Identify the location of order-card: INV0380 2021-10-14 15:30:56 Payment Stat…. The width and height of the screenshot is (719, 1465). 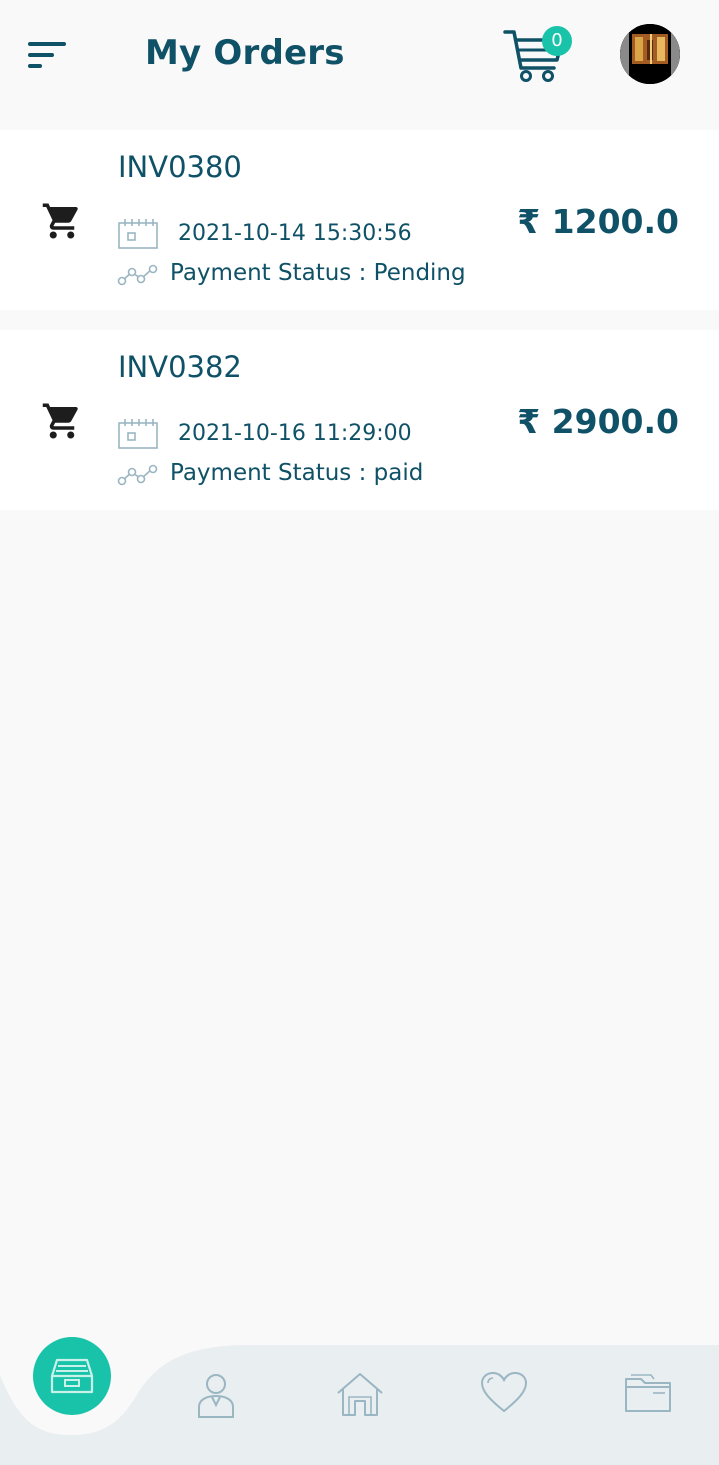
(359, 220).